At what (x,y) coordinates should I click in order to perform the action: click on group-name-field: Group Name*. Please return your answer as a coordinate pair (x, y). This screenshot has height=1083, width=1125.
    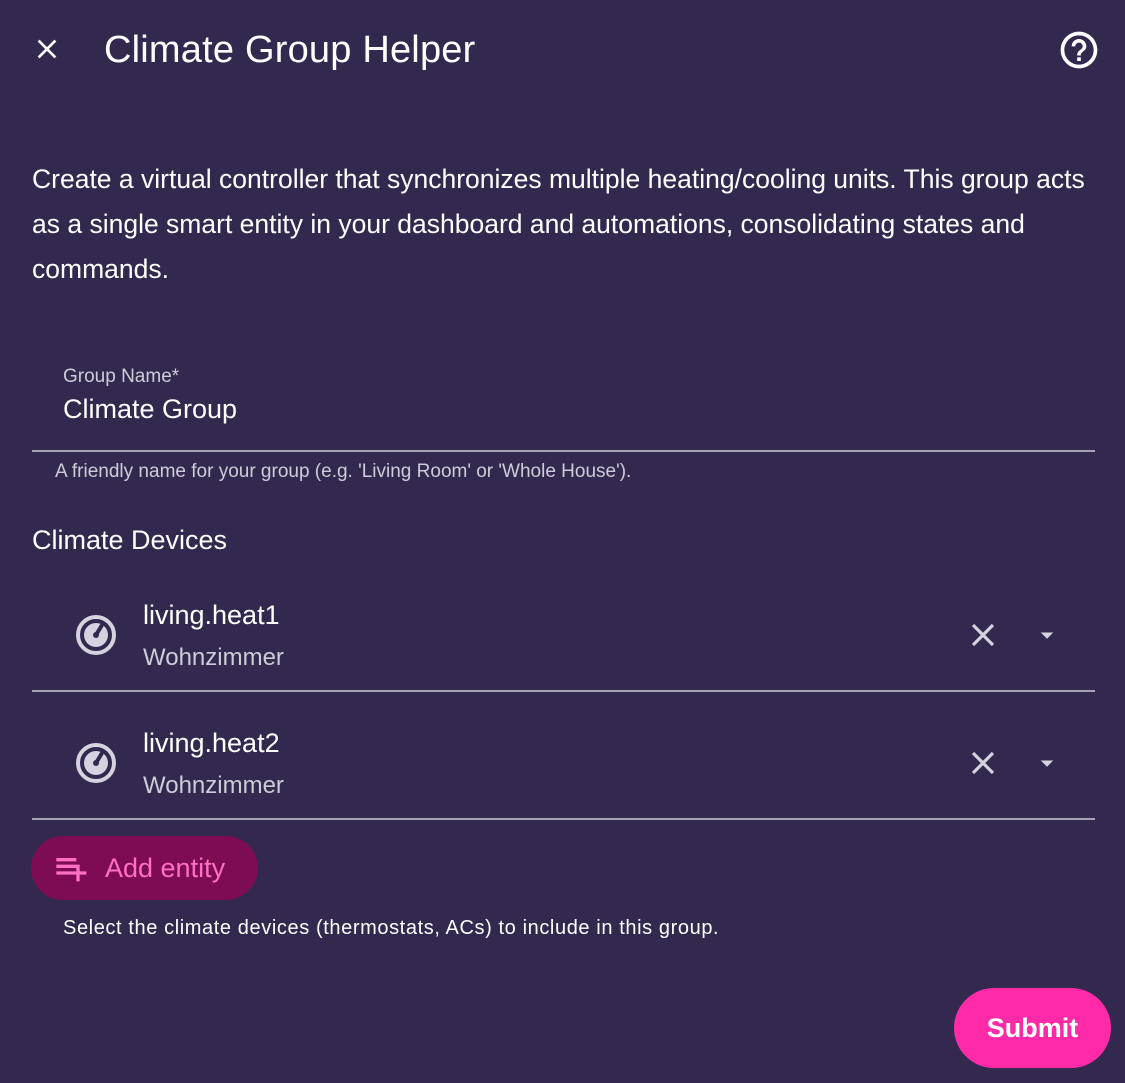
    Looking at the image, I should click on (563, 402).